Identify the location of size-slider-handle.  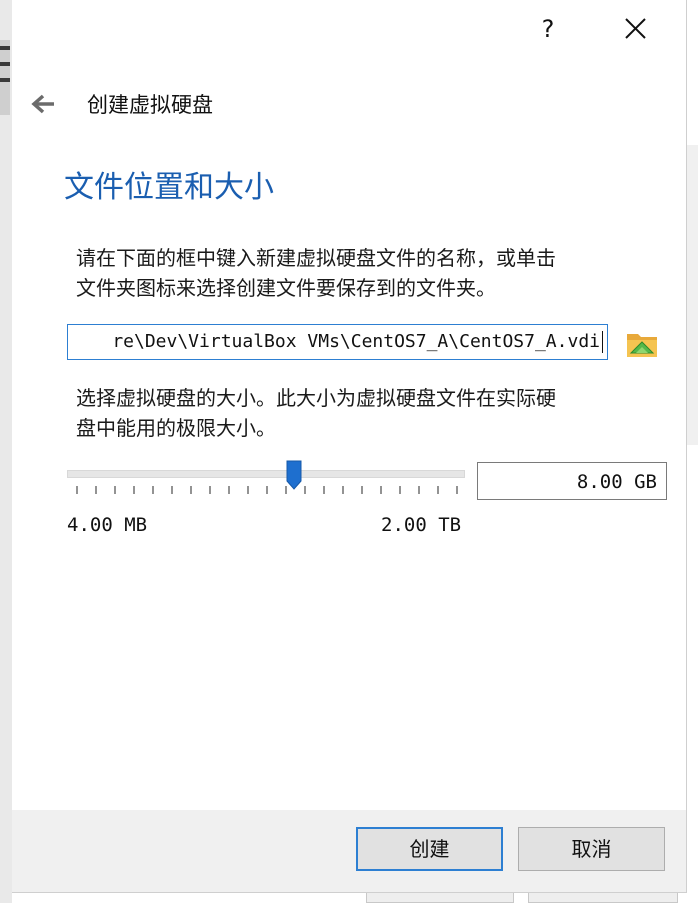
(294, 475).